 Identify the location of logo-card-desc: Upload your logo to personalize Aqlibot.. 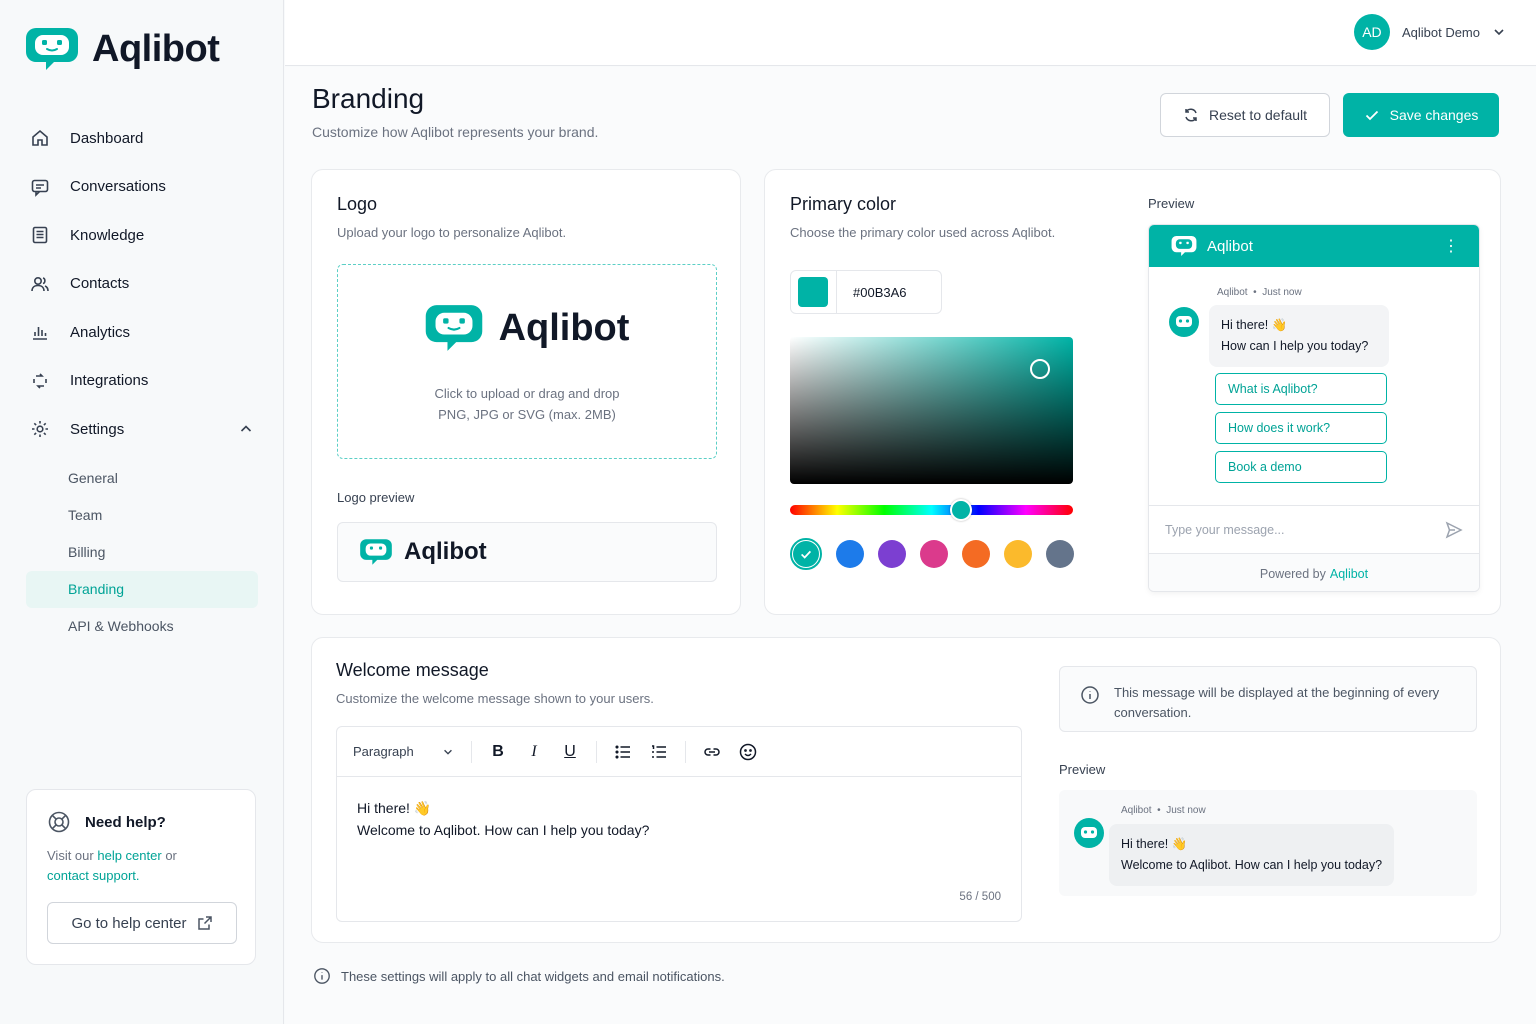
(452, 232).